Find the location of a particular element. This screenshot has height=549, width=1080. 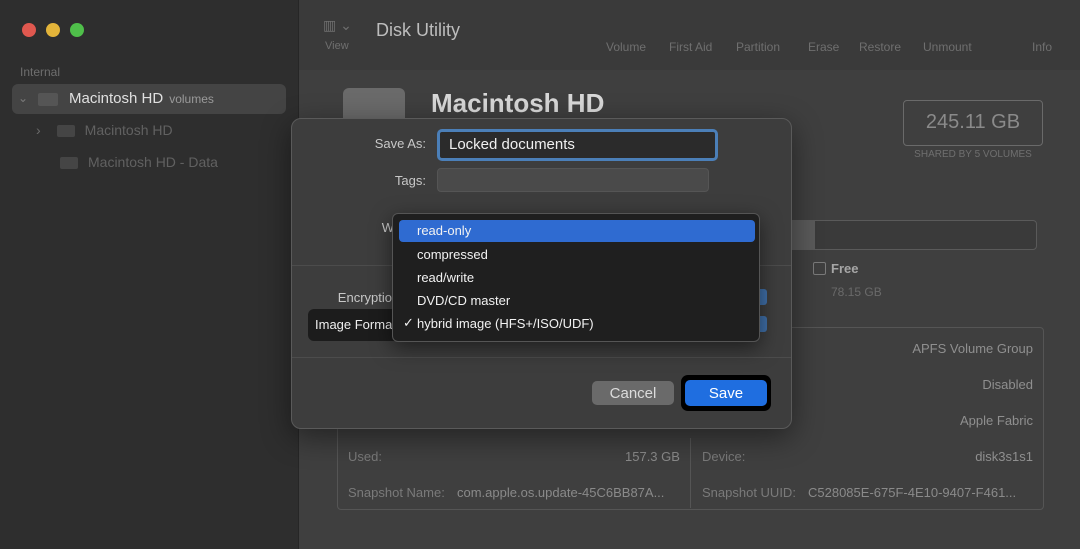

close-window-button is located at coordinates (29, 30).